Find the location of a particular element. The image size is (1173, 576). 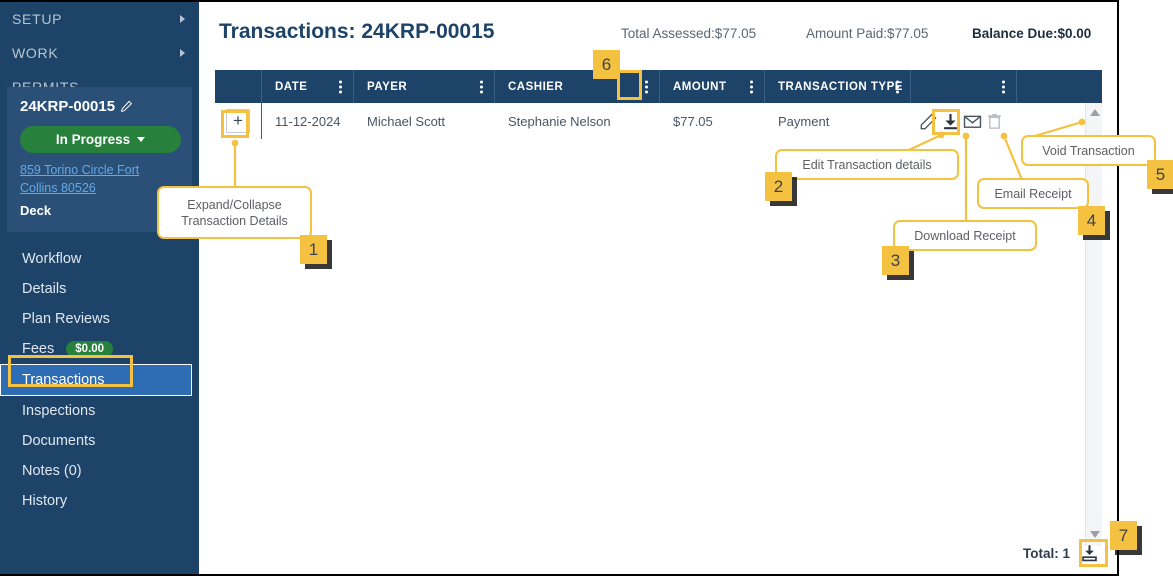

badge-number: 5 is located at coordinates (1160, 174).